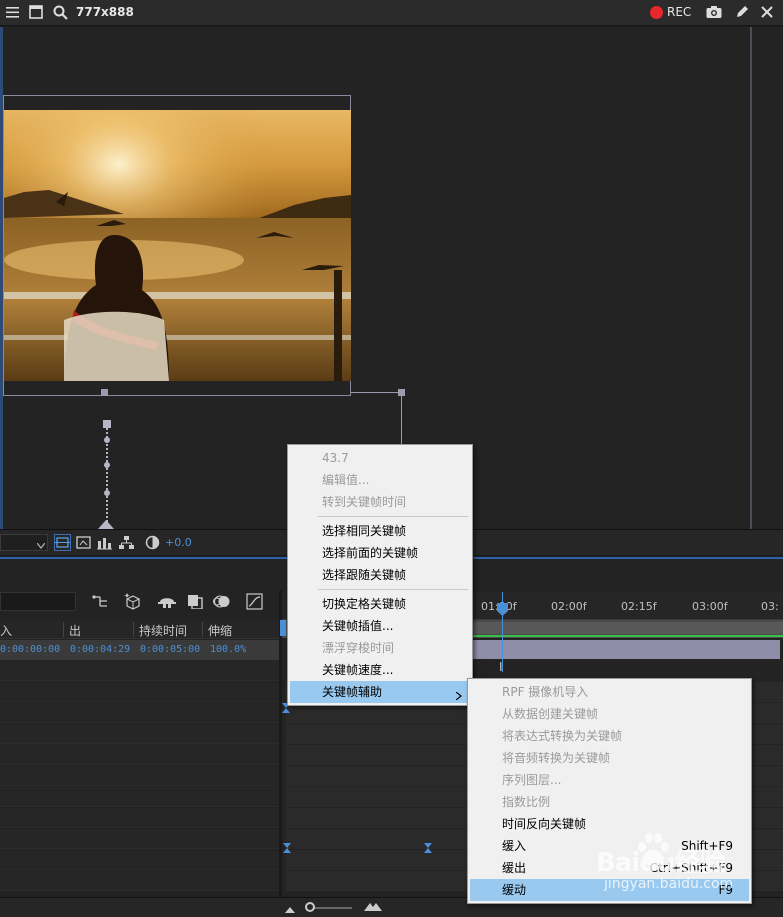 The width and height of the screenshot is (783, 917). I want to click on viewer-right-edge, so click(751, 278).